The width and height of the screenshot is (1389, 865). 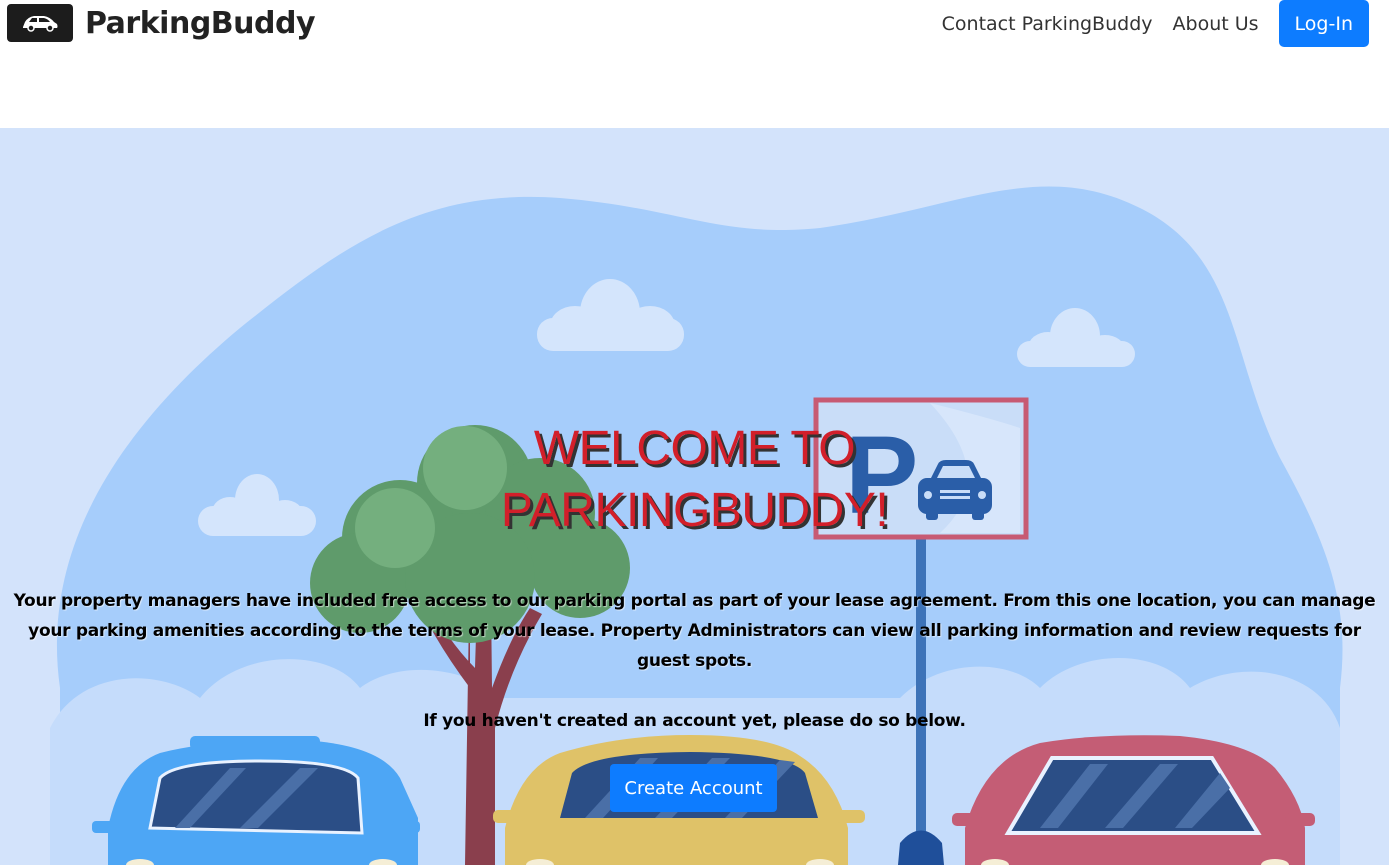 What do you see at coordinates (694, 480) in the screenshot?
I see `hero-title: WELCOME TO PARKINGBUDDY!` at bounding box center [694, 480].